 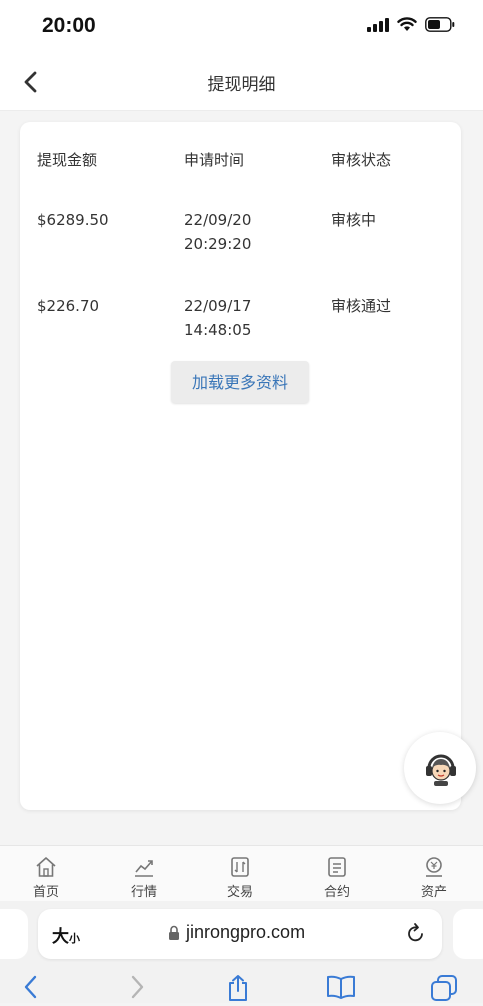 What do you see at coordinates (240, 867) in the screenshot?
I see `trade-icon` at bounding box center [240, 867].